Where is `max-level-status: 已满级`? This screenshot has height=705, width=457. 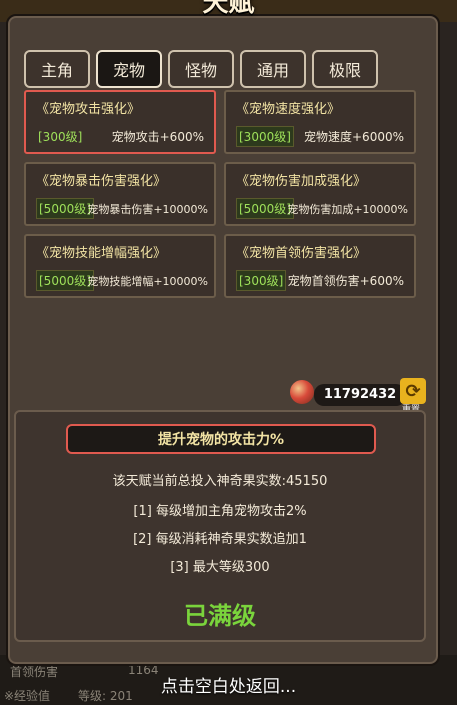 max-level-status: 已满级 is located at coordinates (220, 616).